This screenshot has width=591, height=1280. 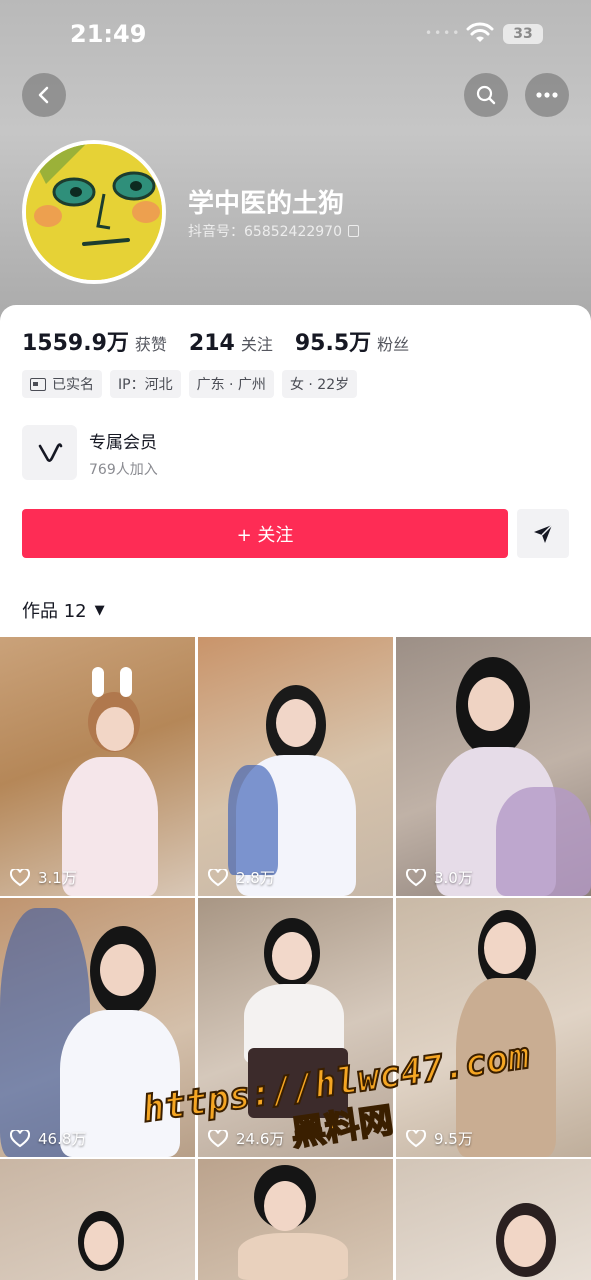 I want to click on stat-likes-value: 1559.9万, so click(x=75, y=343).